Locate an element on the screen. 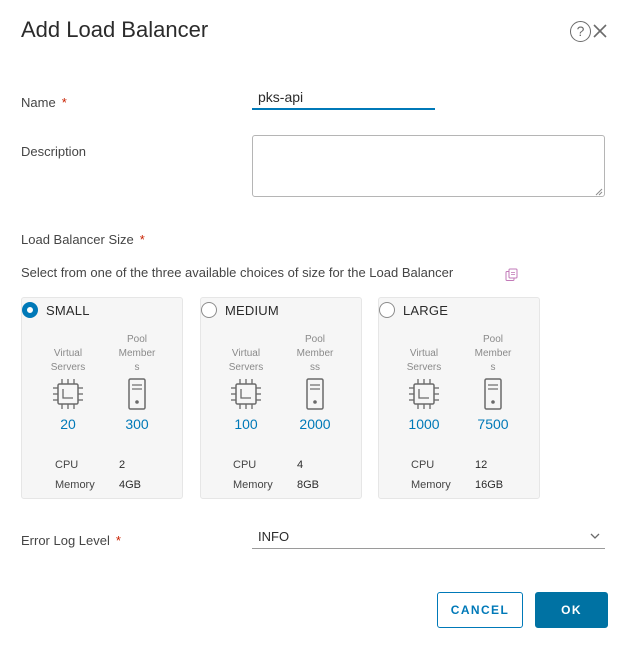  copy-icon is located at coordinates (511, 275).